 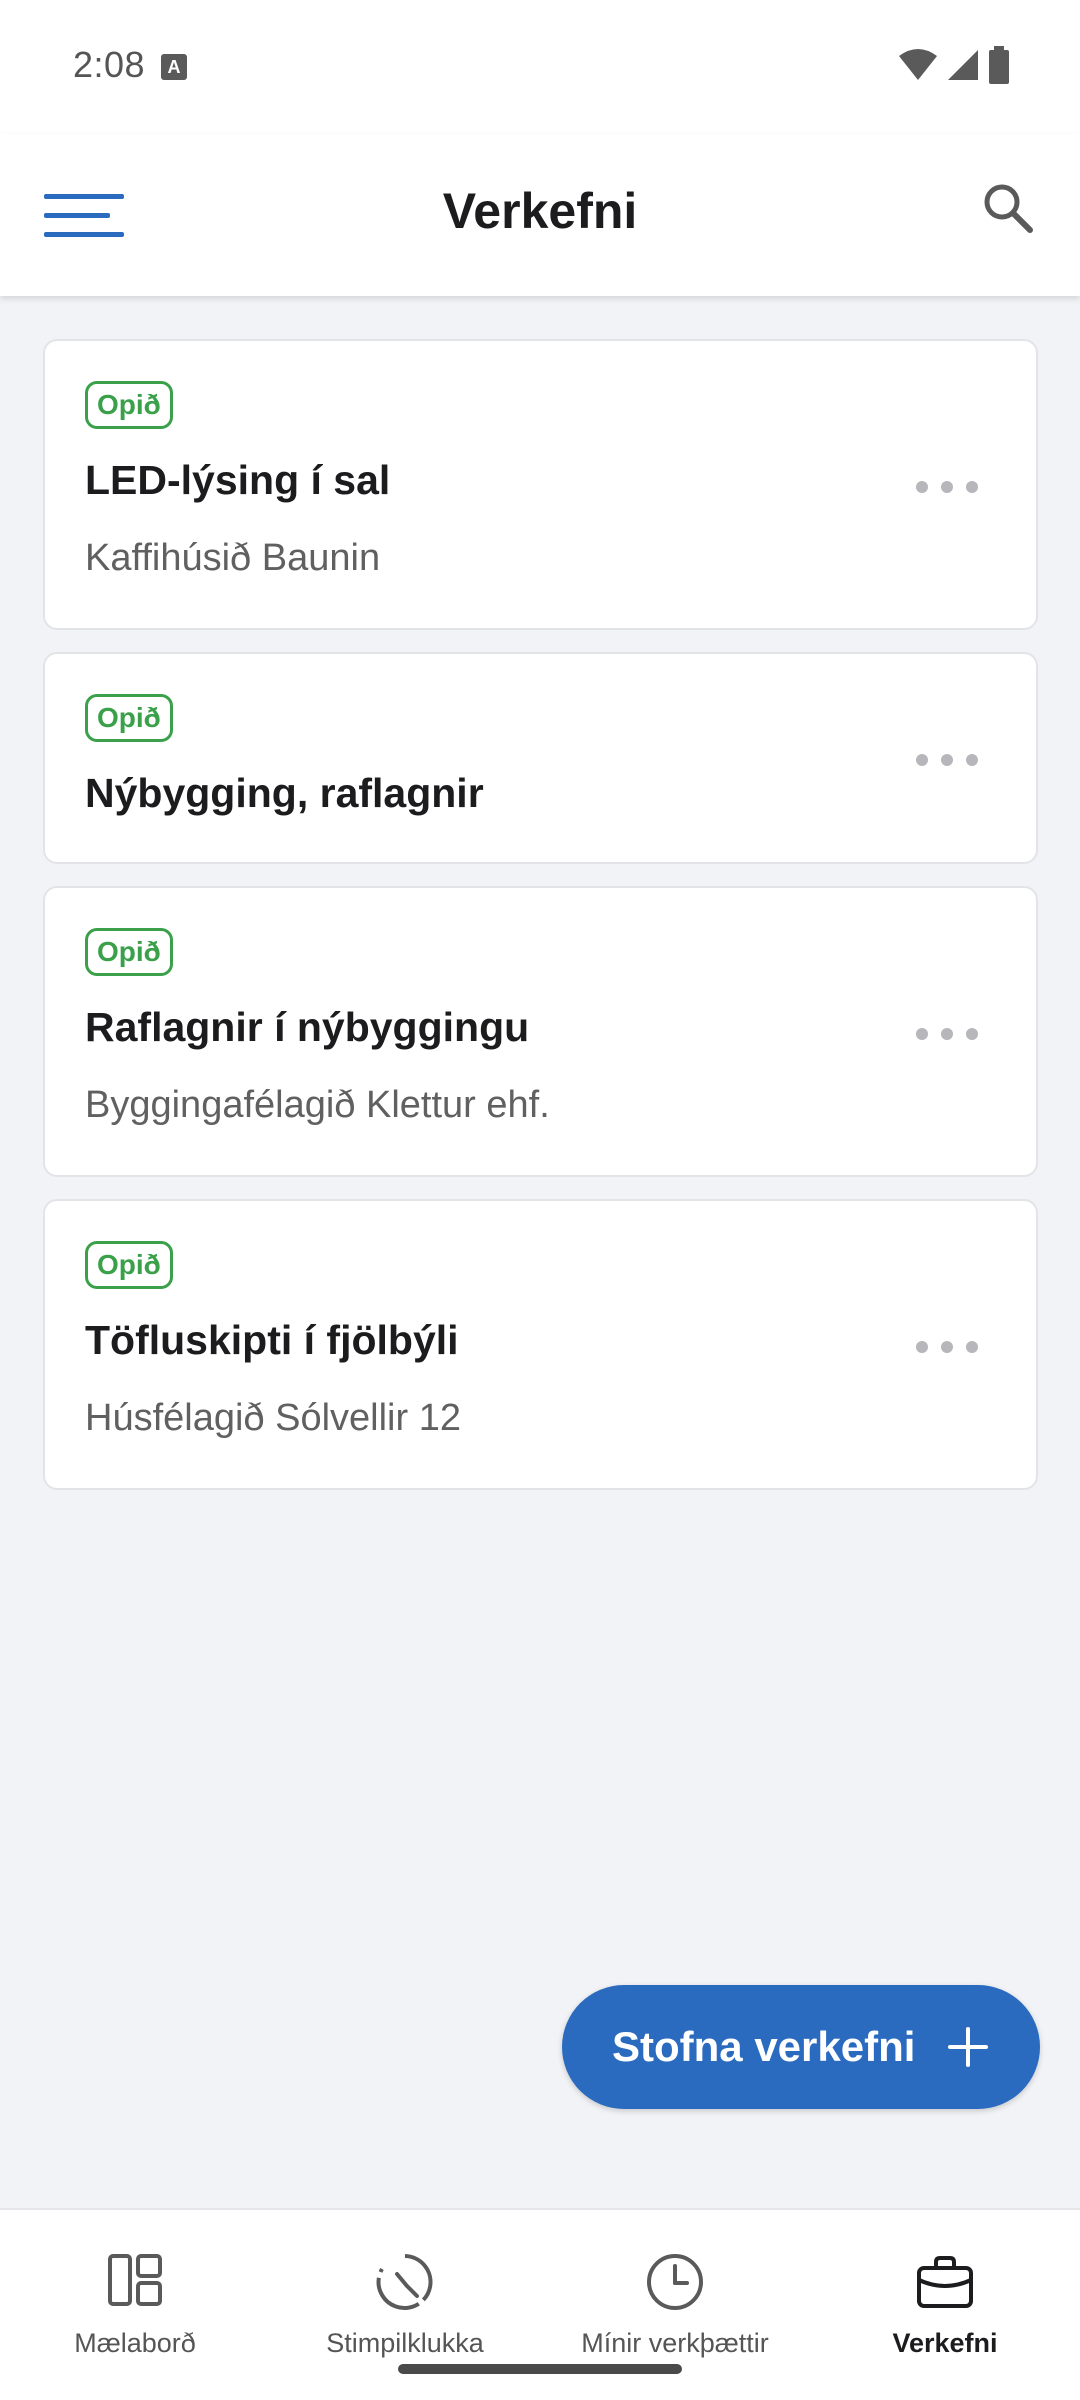 What do you see at coordinates (404, 2282) in the screenshot?
I see `time-clock-icon` at bounding box center [404, 2282].